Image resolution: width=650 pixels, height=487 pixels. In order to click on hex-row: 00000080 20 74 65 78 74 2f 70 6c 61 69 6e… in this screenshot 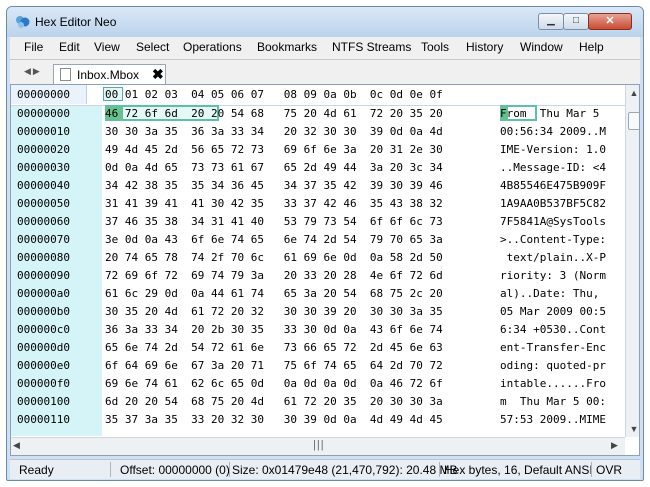, I will do `click(311, 258)`.